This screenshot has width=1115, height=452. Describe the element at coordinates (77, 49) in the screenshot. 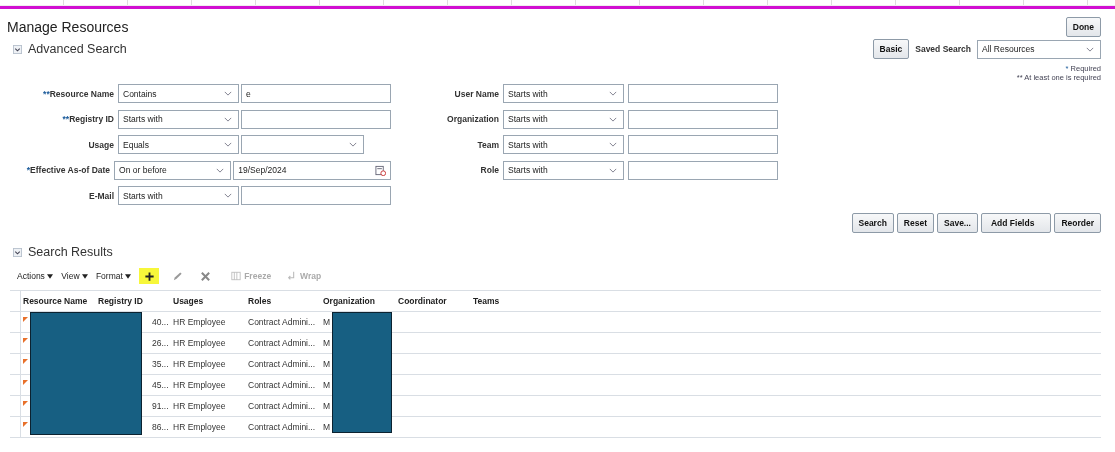

I see `section-title: Advanced Search` at that location.